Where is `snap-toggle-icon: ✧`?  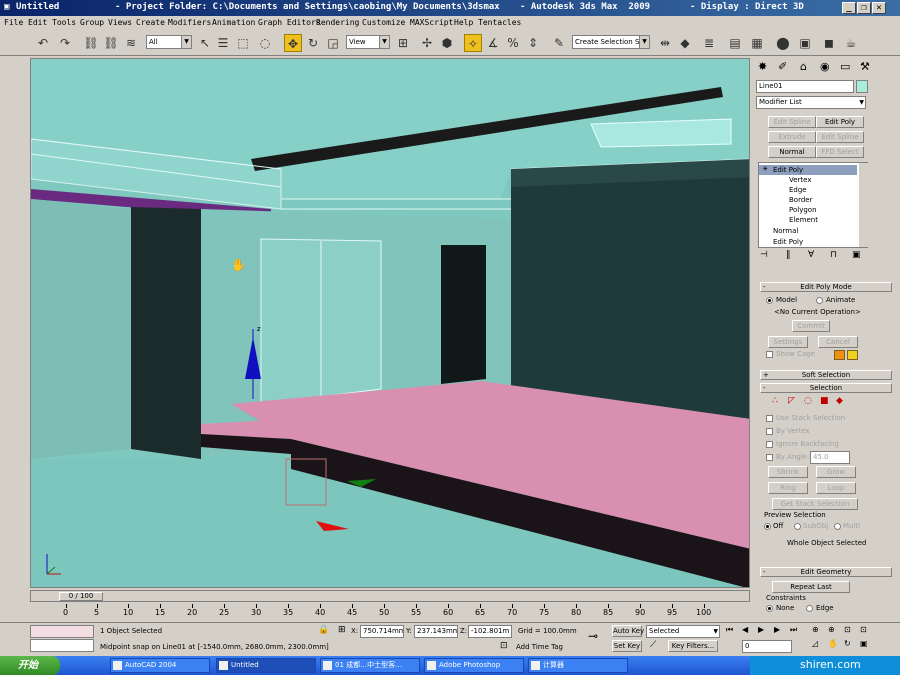
snap-toggle-icon: ✧ is located at coordinates (473, 43).